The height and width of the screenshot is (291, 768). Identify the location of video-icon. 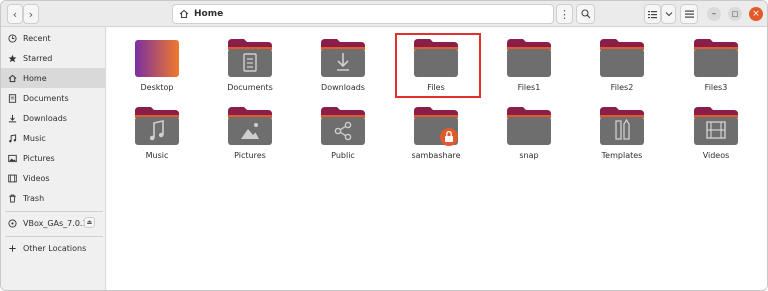
(12, 178).